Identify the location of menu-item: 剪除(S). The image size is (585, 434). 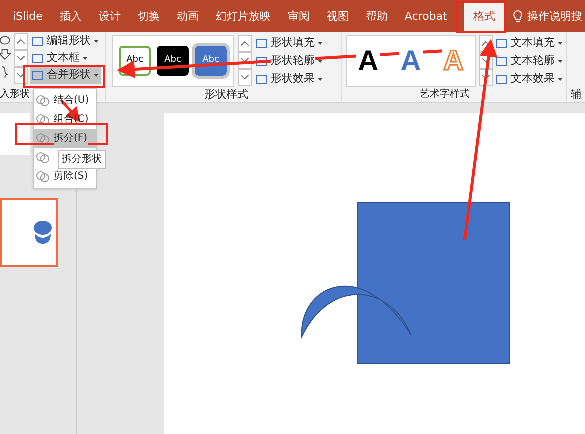
(65, 176).